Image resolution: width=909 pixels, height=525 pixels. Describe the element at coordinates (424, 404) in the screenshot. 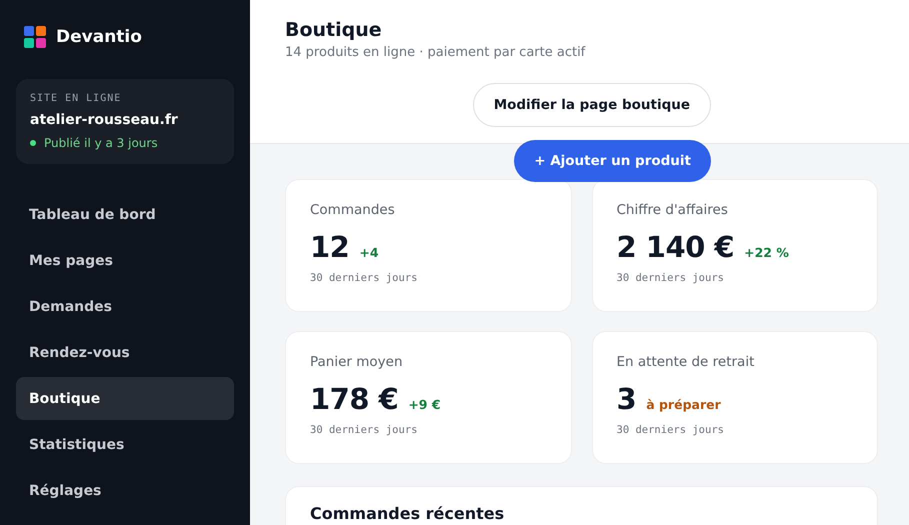

I see `stat-delta: +9 €` at that location.